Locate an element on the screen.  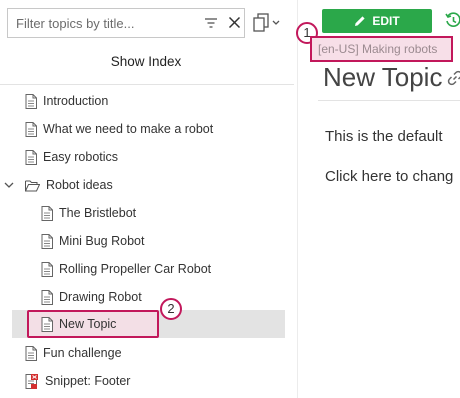
tree-item-label: Rolling Propeller Car Robot is located at coordinates (135, 269).